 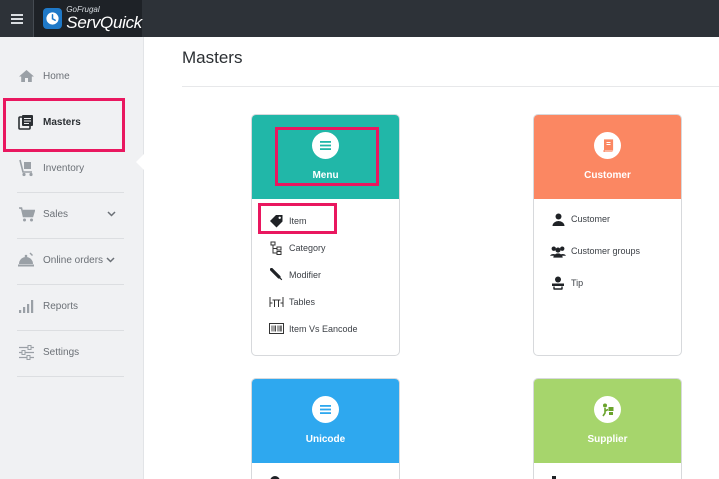 What do you see at coordinates (558, 251) in the screenshot?
I see `users-icon` at bounding box center [558, 251].